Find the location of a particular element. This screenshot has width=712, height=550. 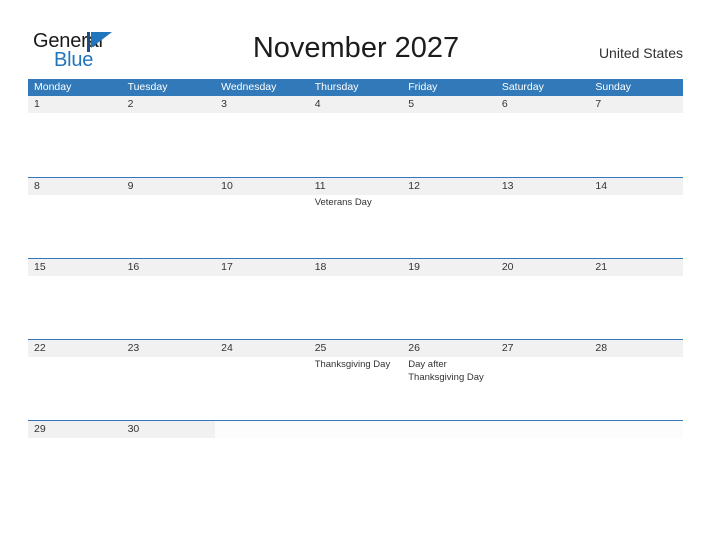

calendar-day-cell: 28 is located at coordinates (636, 380).